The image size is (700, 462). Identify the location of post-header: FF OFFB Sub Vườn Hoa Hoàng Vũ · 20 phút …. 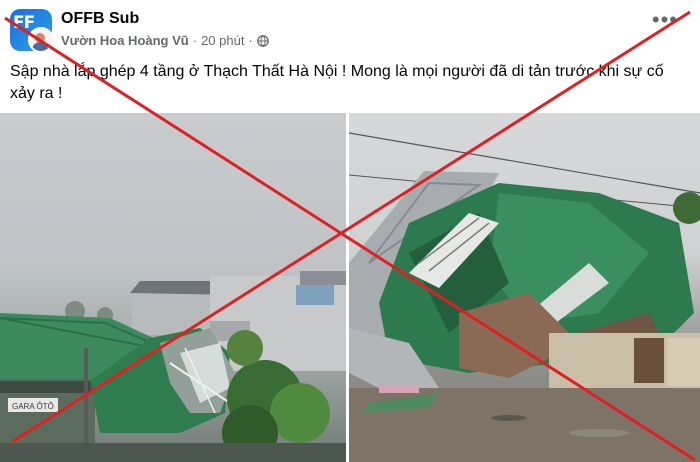
(350, 28).